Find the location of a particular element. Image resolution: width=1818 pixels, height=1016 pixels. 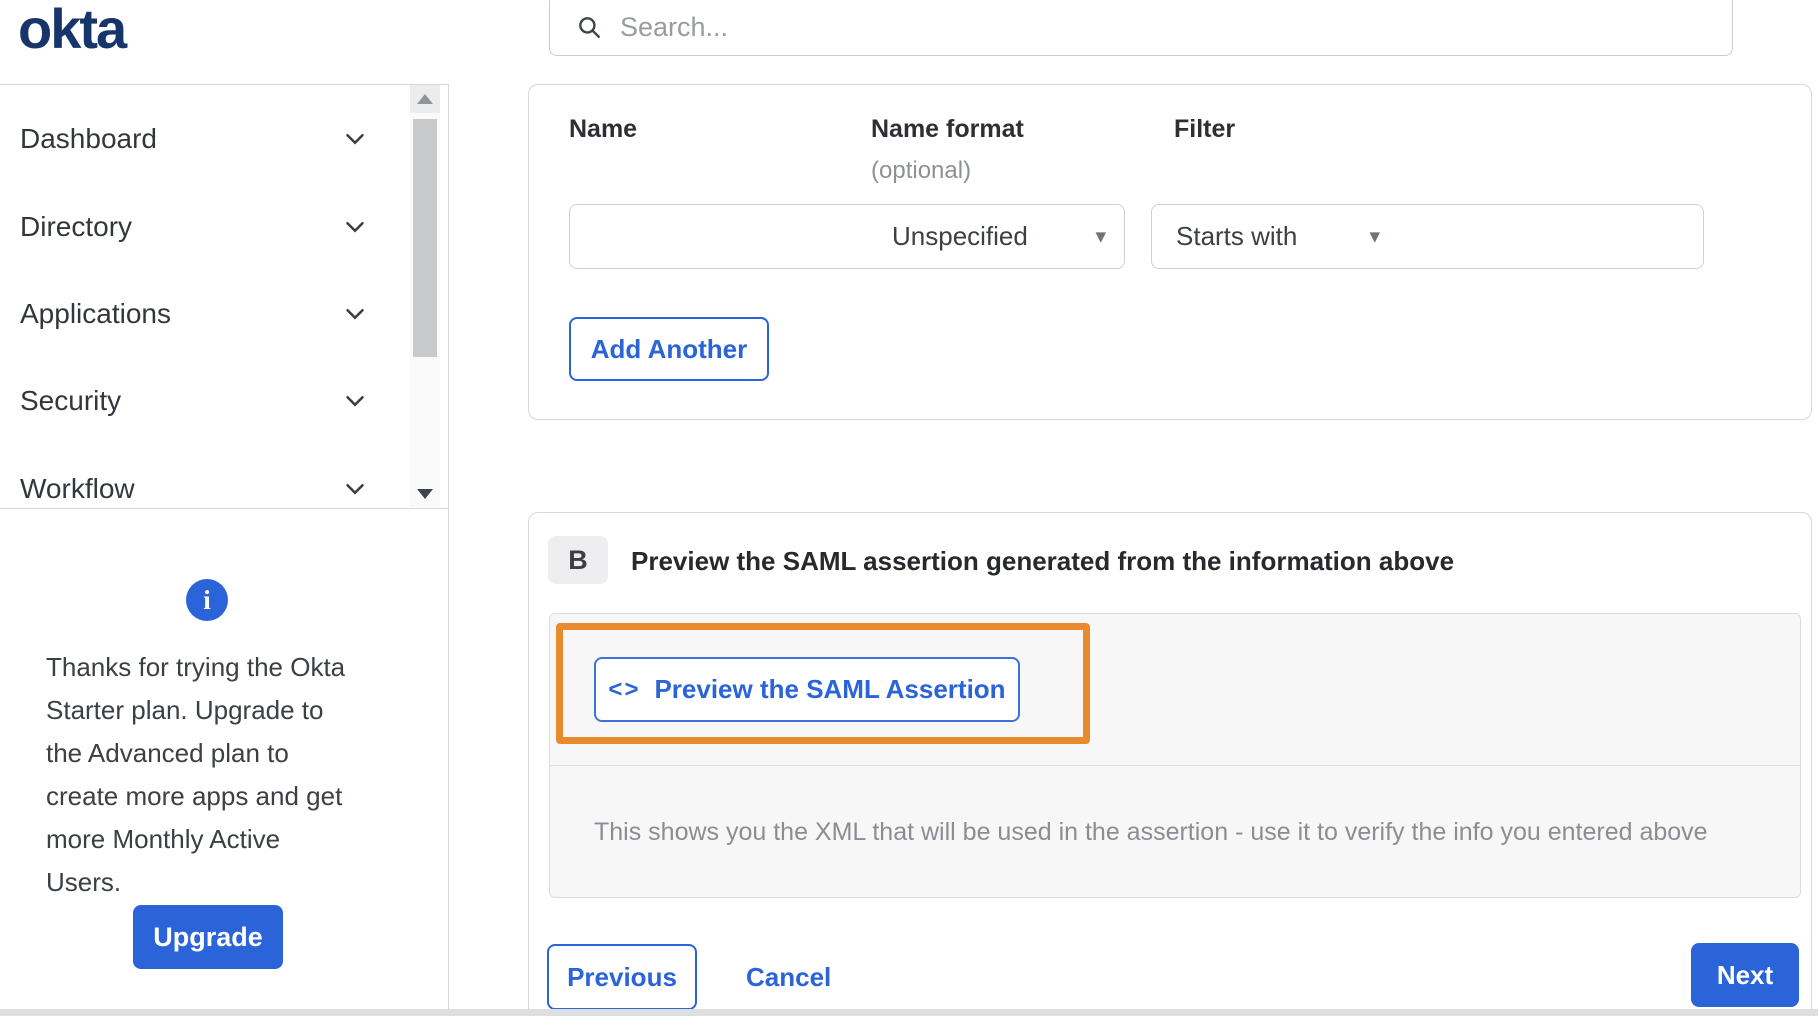

filter-operator-select: Starts with ▾ is located at coordinates (1275, 236).